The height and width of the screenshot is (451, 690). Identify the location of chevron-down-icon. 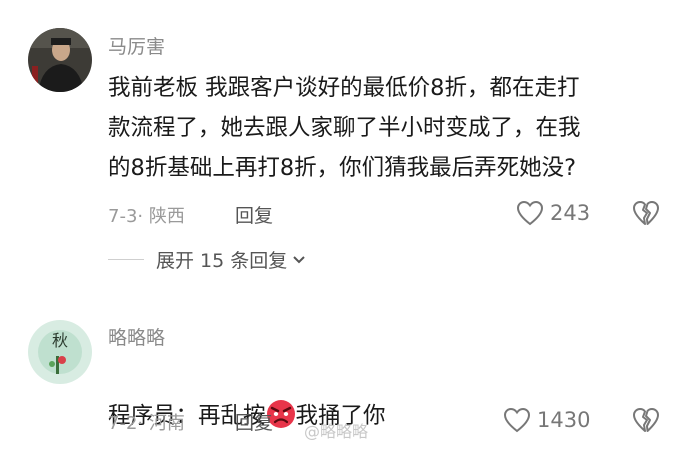
(299, 259).